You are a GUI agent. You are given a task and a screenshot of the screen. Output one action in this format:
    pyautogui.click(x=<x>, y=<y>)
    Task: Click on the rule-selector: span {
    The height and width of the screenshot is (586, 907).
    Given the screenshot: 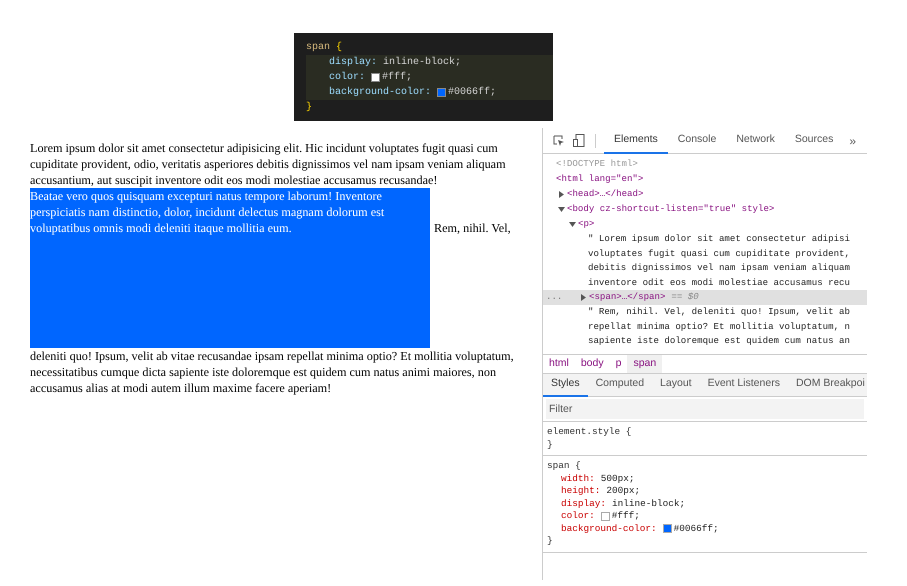 What is the action you would take?
    pyautogui.click(x=564, y=466)
    